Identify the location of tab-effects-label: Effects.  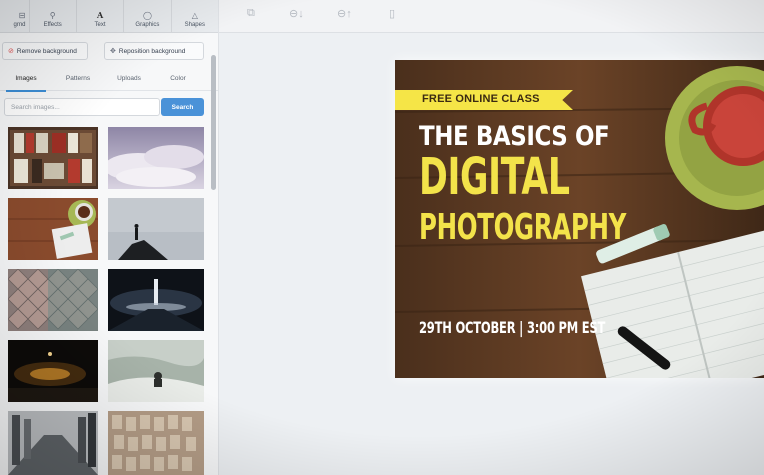
(52, 25).